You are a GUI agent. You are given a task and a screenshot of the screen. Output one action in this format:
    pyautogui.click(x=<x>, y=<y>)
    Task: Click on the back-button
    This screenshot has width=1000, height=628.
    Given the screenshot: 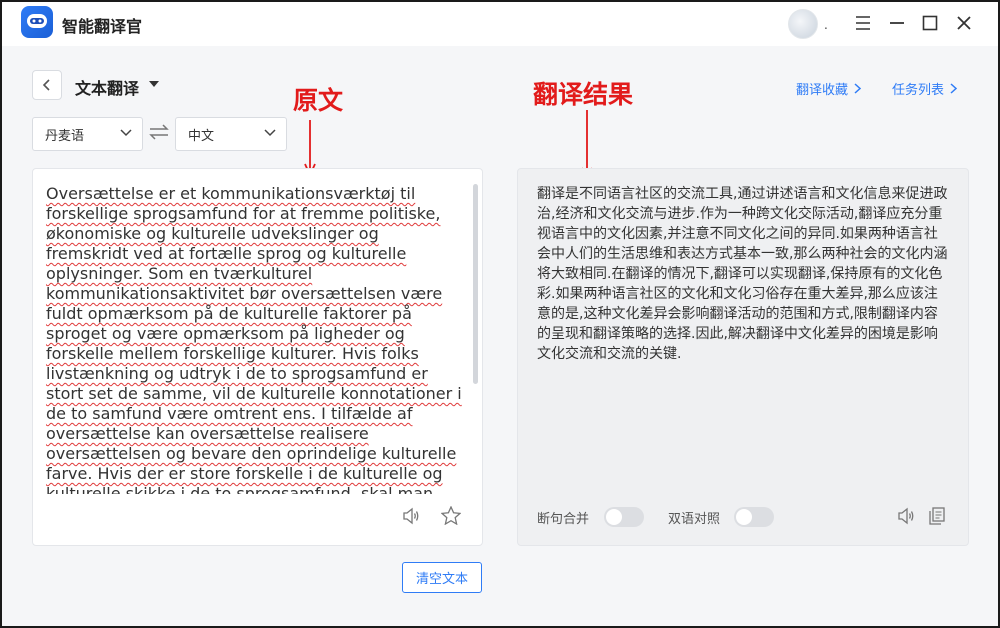 What is the action you would take?
    pyautogui.click(x=47, y=85)
    